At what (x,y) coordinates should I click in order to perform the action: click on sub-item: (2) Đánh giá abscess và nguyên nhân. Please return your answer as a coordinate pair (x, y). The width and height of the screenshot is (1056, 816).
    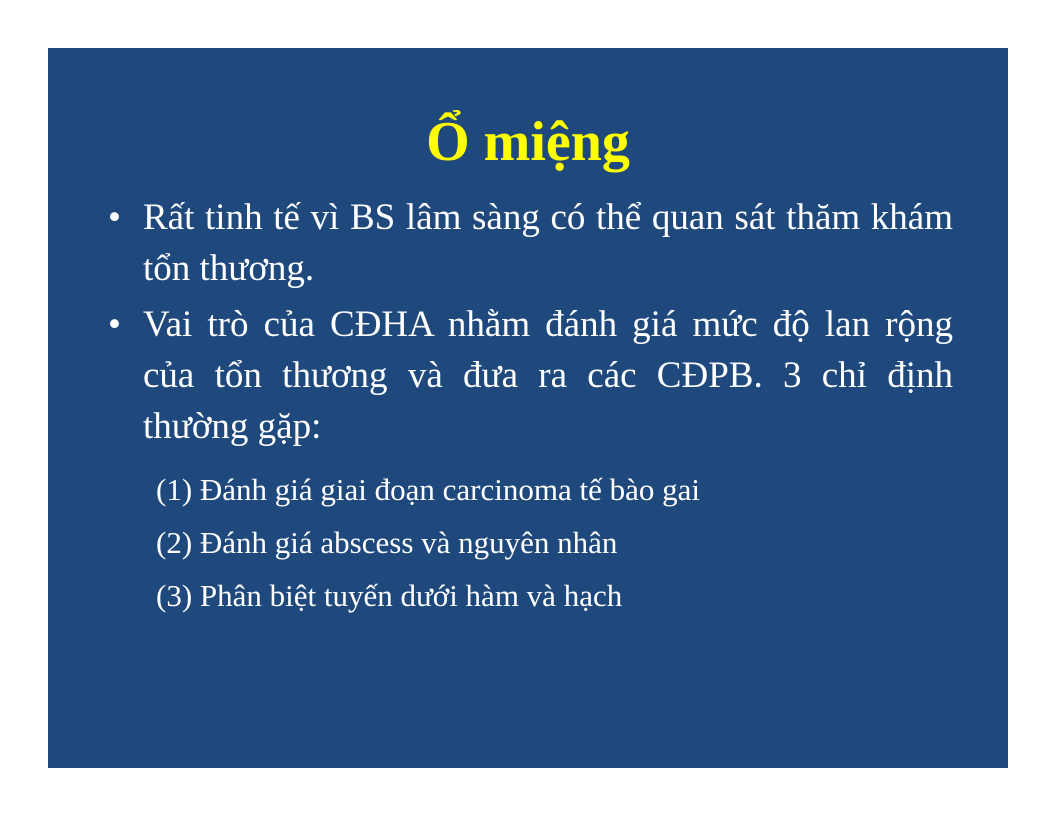
    Looking at the image, I should click on (387, 542).